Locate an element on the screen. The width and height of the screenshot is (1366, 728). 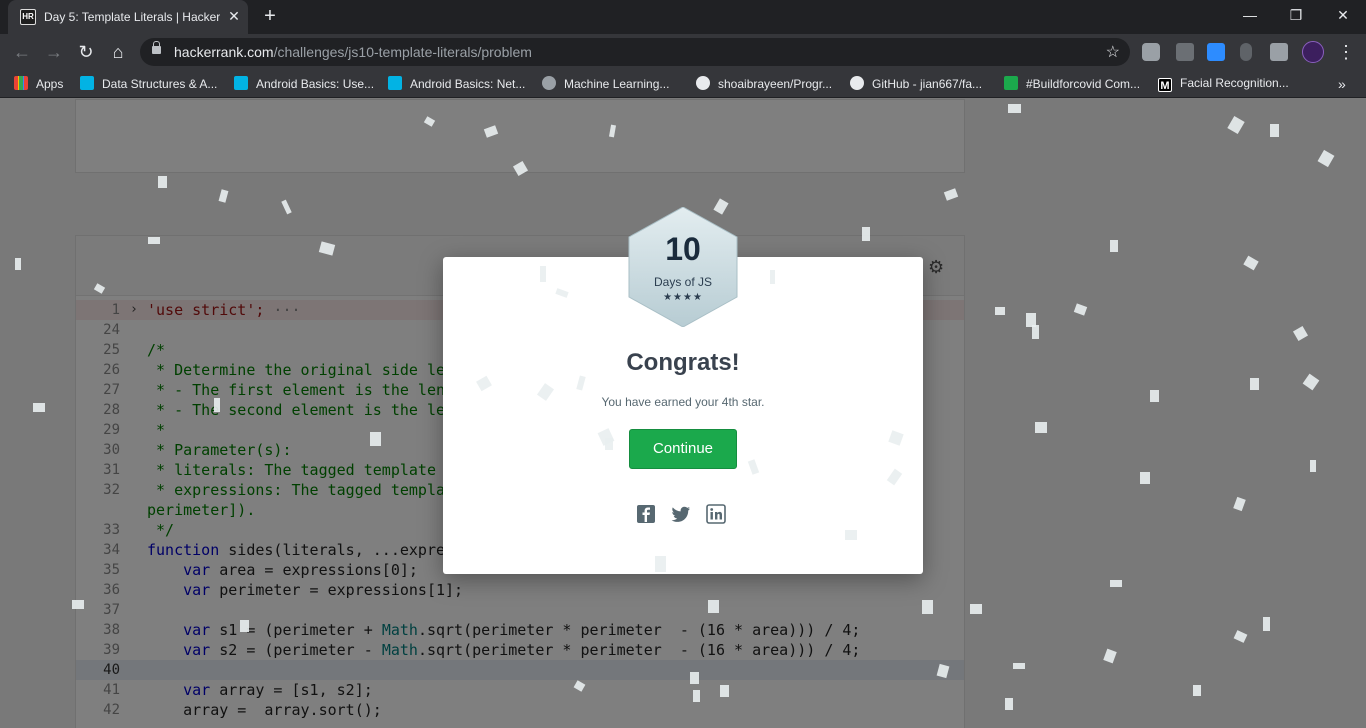
badge-stars: ★★★★ is located at coordinates (683, 297).